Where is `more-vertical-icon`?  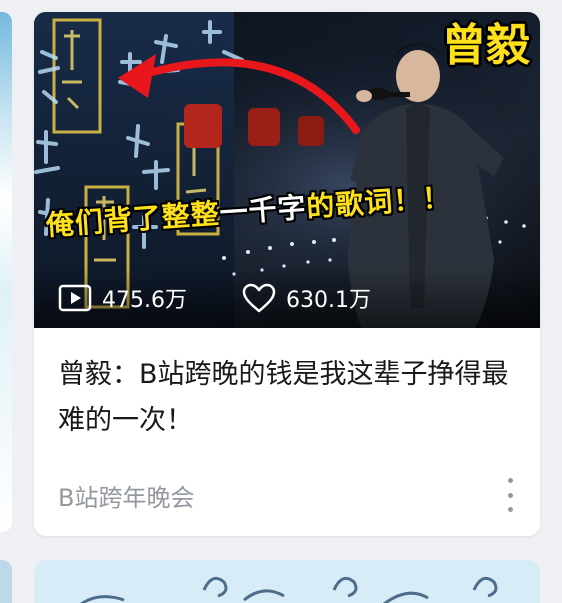
more-vertical-icon is located at coordinates (510, 495).